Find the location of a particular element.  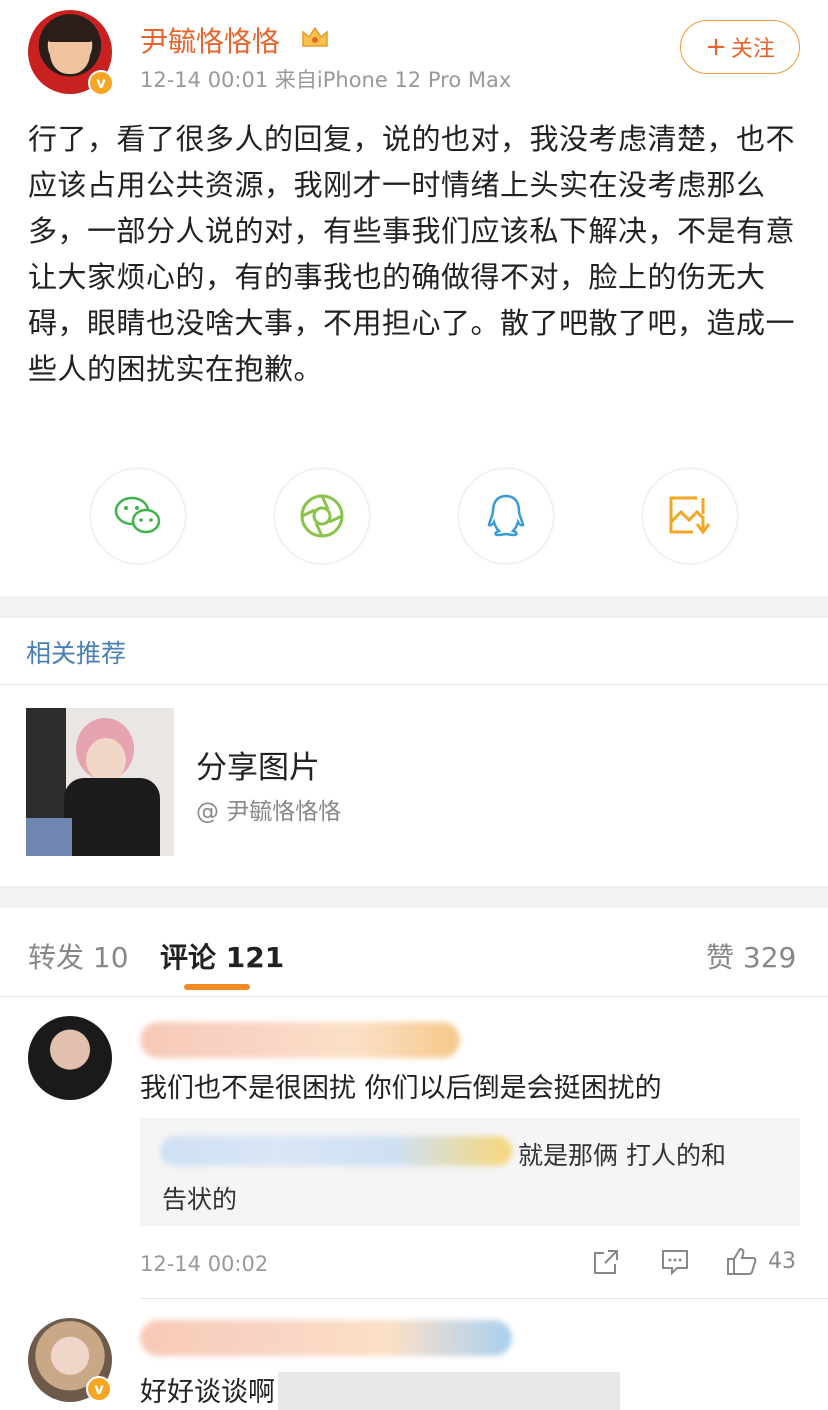

comment-icon is located at coordinates (675, 1263).